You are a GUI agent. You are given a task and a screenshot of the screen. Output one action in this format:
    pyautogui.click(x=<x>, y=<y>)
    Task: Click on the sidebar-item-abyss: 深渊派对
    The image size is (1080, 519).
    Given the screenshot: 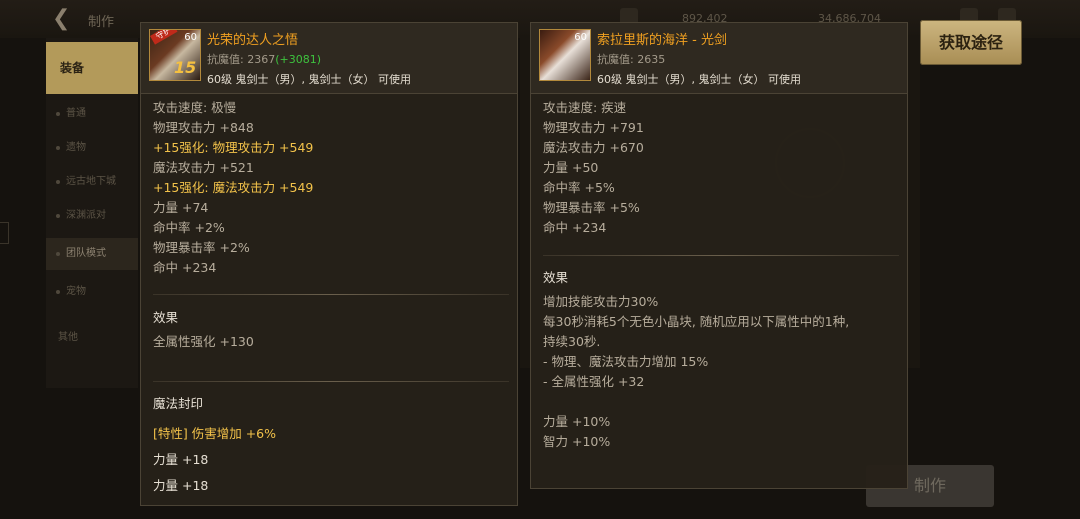 What is the action you would take?
    pyautogui.click(x=92, y=216)
    